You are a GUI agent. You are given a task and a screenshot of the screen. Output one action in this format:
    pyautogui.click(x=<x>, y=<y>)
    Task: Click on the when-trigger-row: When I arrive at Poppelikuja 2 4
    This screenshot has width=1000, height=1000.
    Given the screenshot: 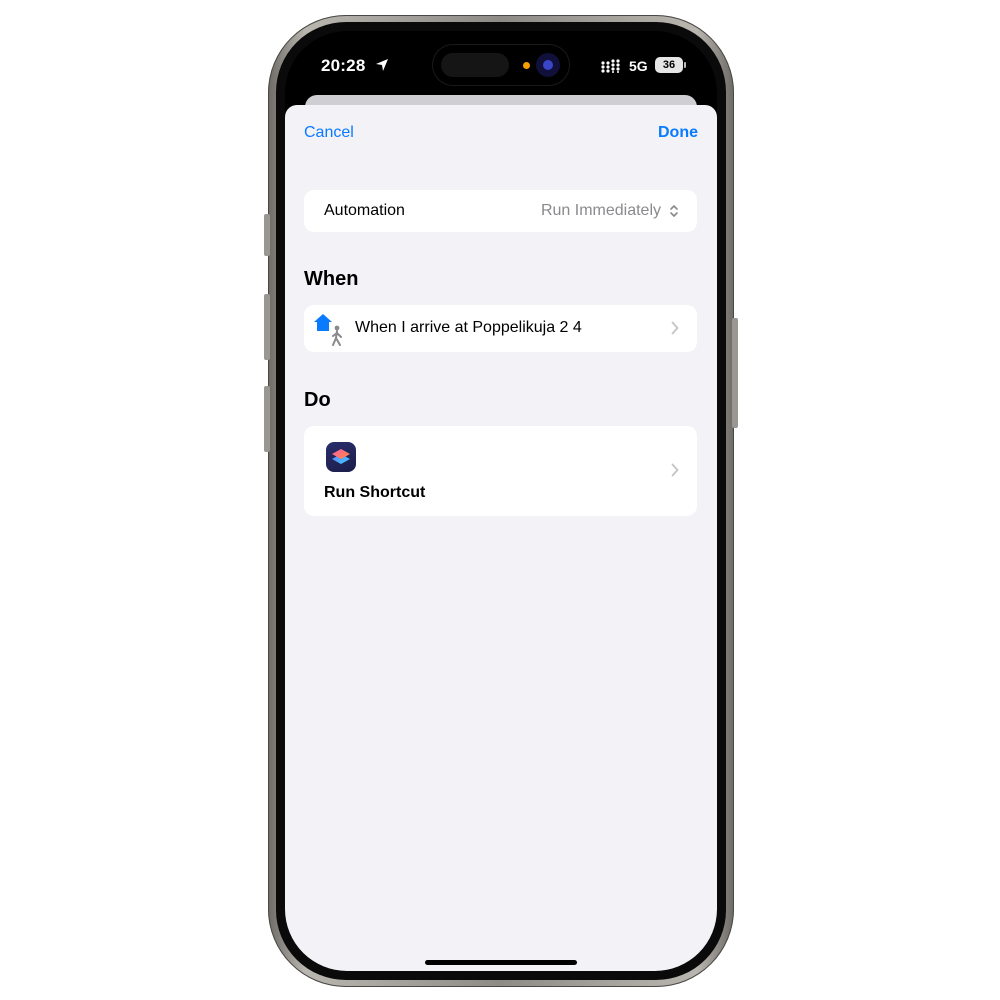 What is the action you would take?
    pyautogui.click(x=500, y=328)
    